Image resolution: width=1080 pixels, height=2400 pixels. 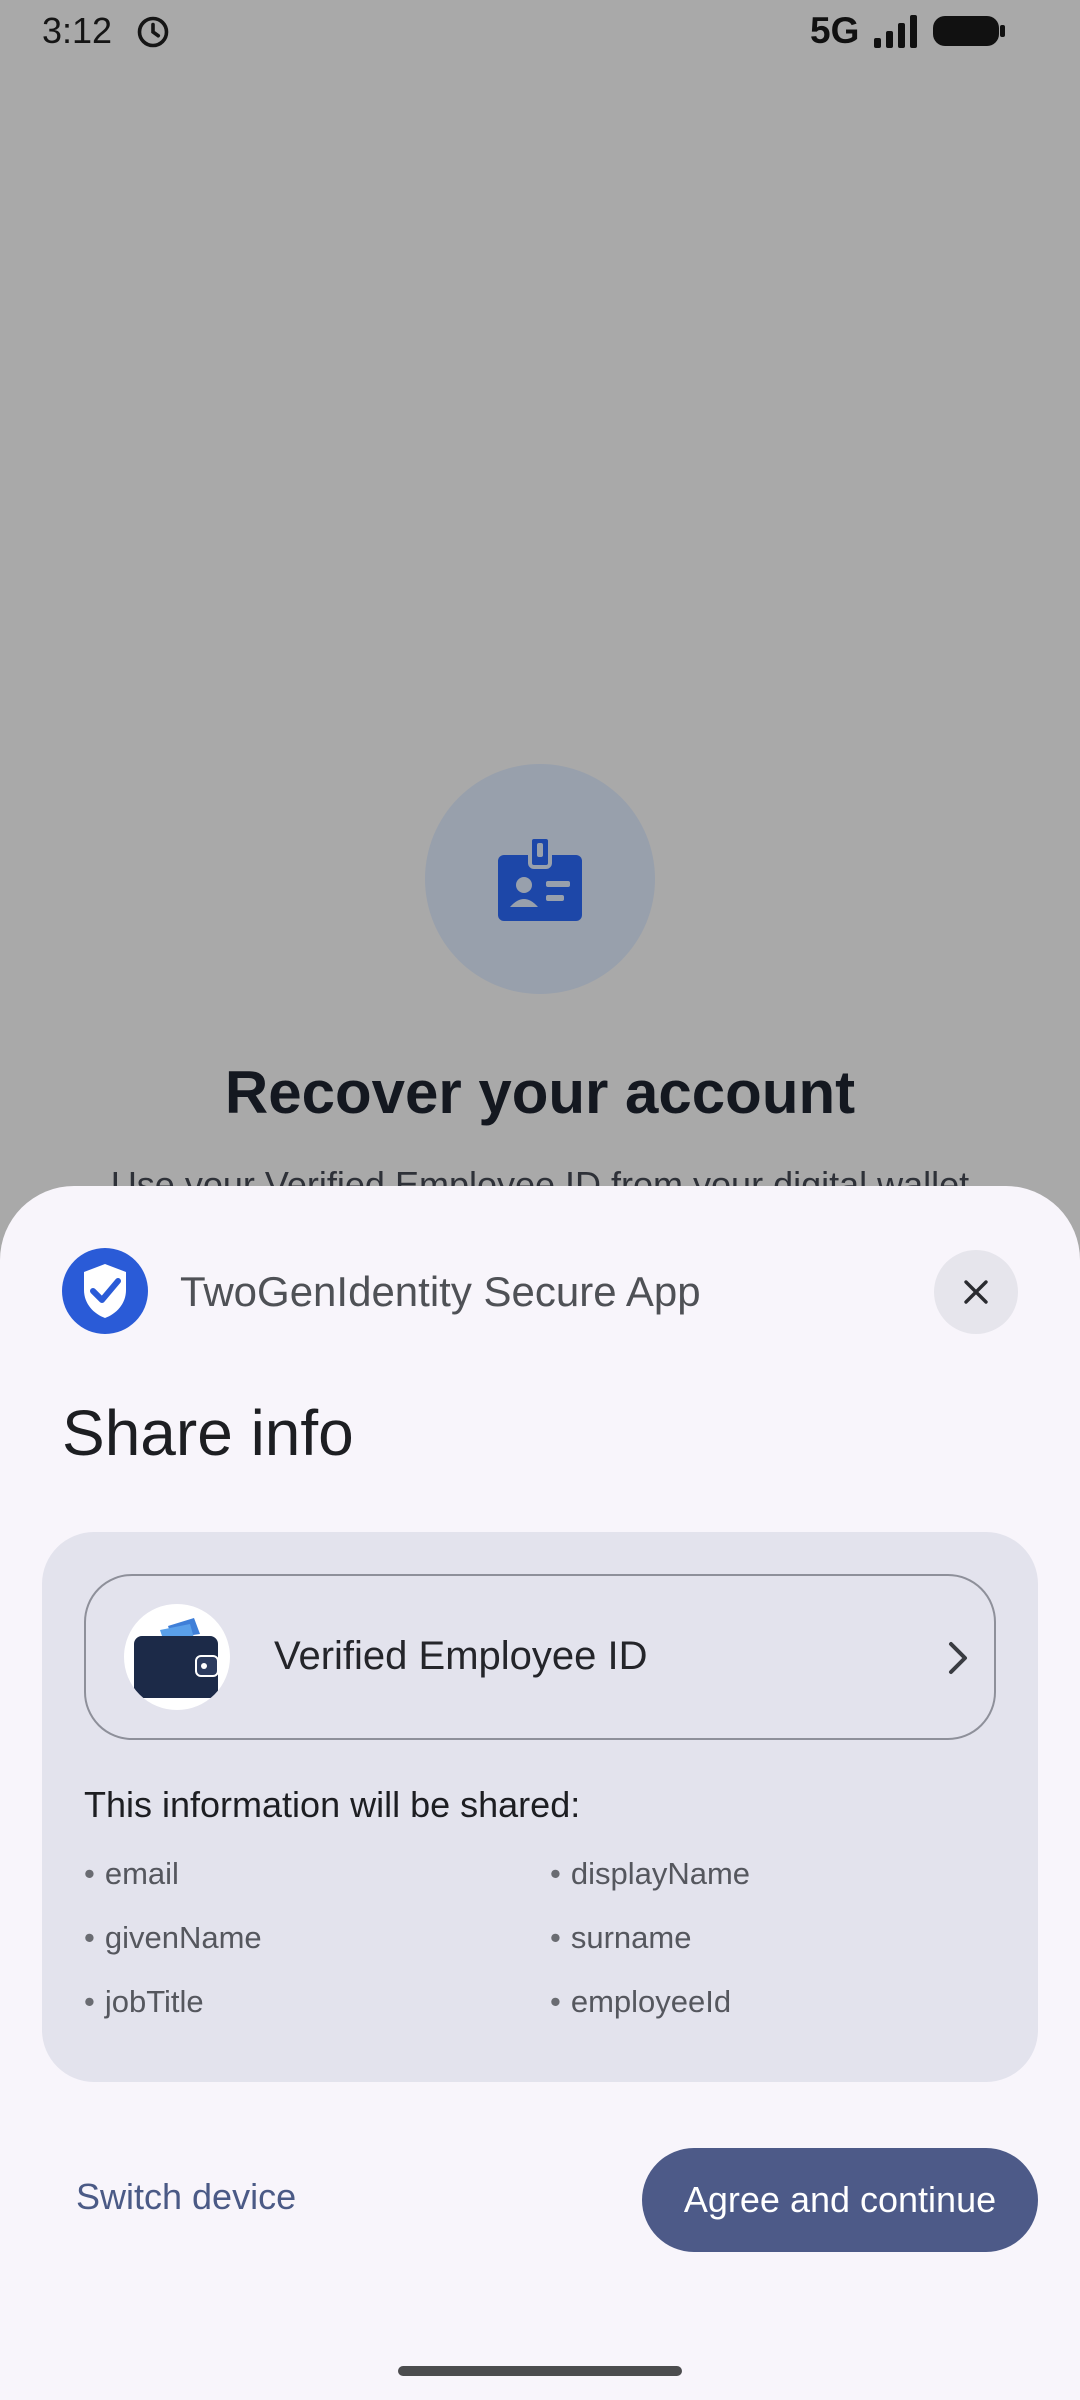 What do you see at coordinates (186, 2197) in the screenshot?
I see `switch-device-button: Switch device` at bounding box center [186, 2197].